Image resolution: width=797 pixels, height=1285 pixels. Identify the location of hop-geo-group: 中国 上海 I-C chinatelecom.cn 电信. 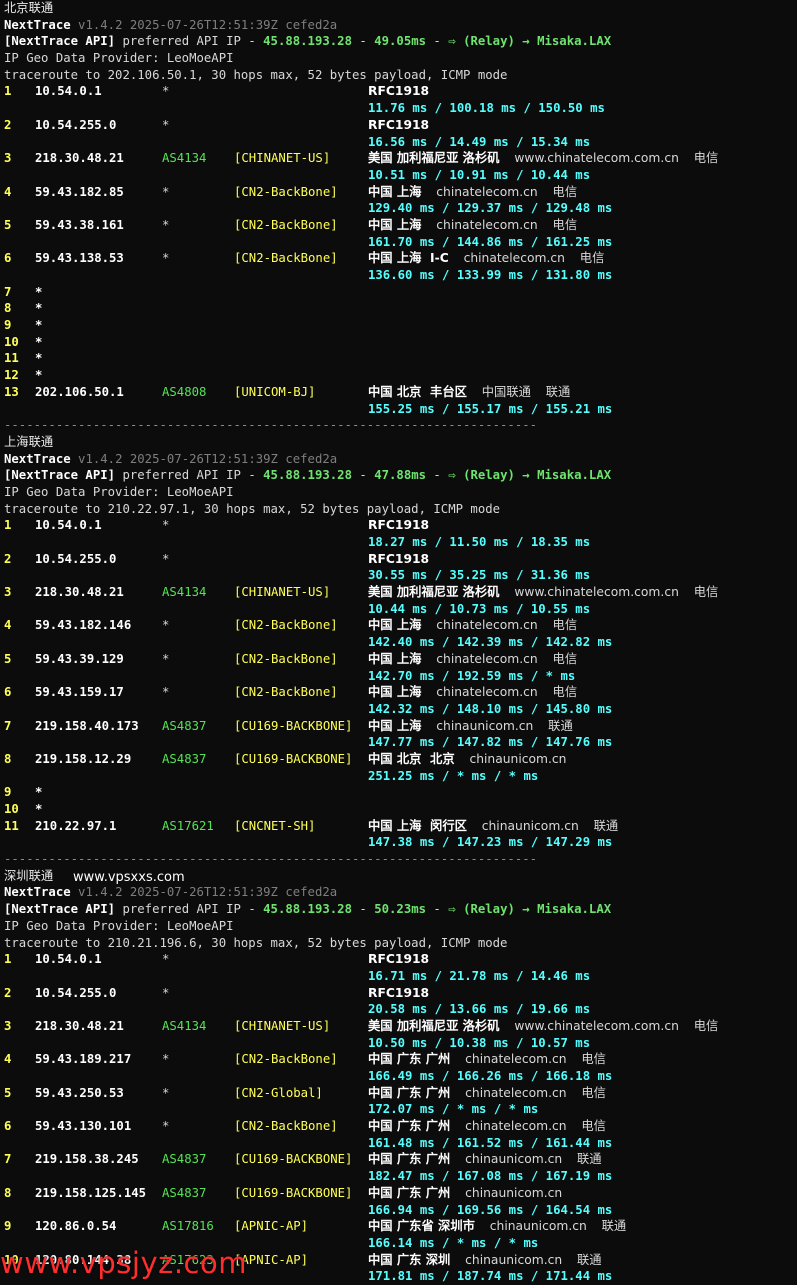
(486, 258).